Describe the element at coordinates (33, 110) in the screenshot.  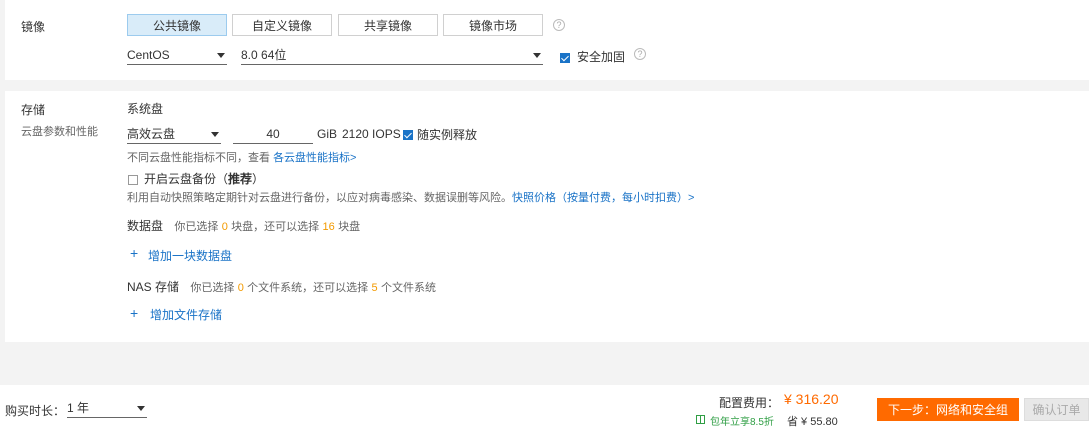
I see `storage-section-label: 存储` at that location.